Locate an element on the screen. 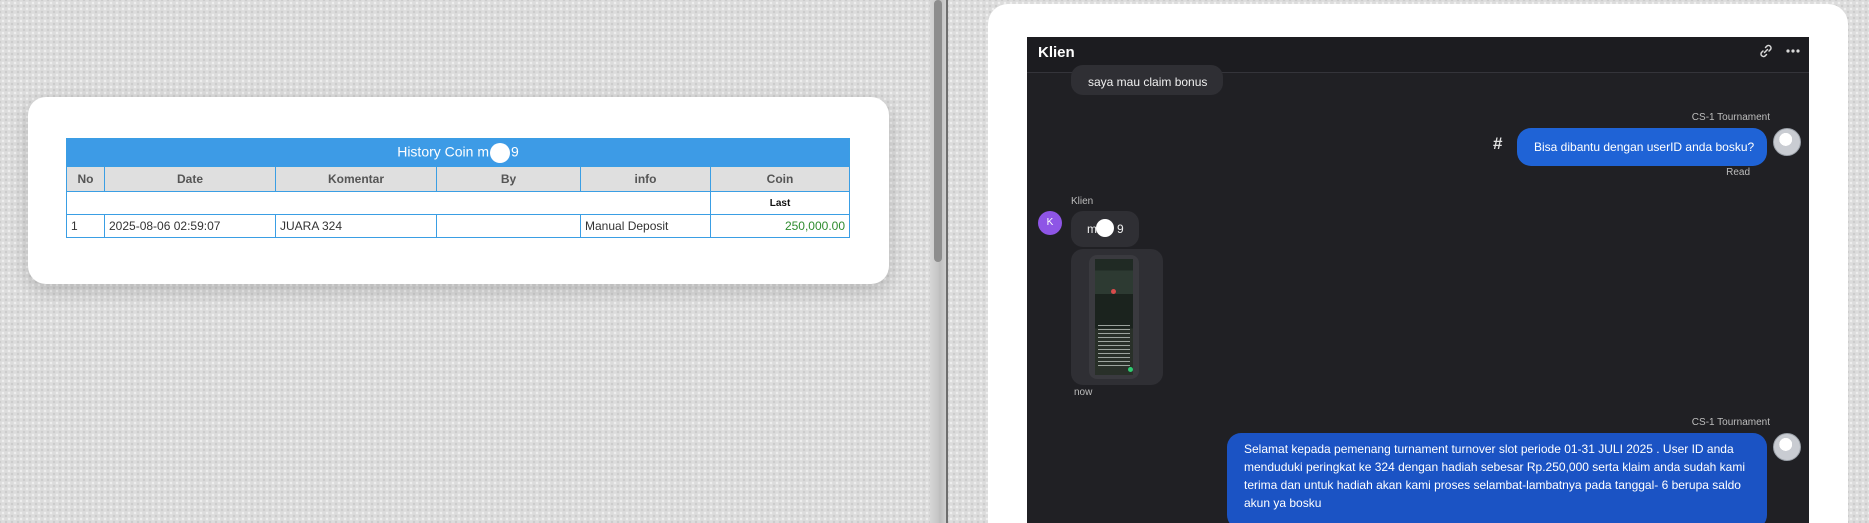 The width and height of the screenshot is (1869, 523). hash-icon: # is located at coordinates (1497, 144).